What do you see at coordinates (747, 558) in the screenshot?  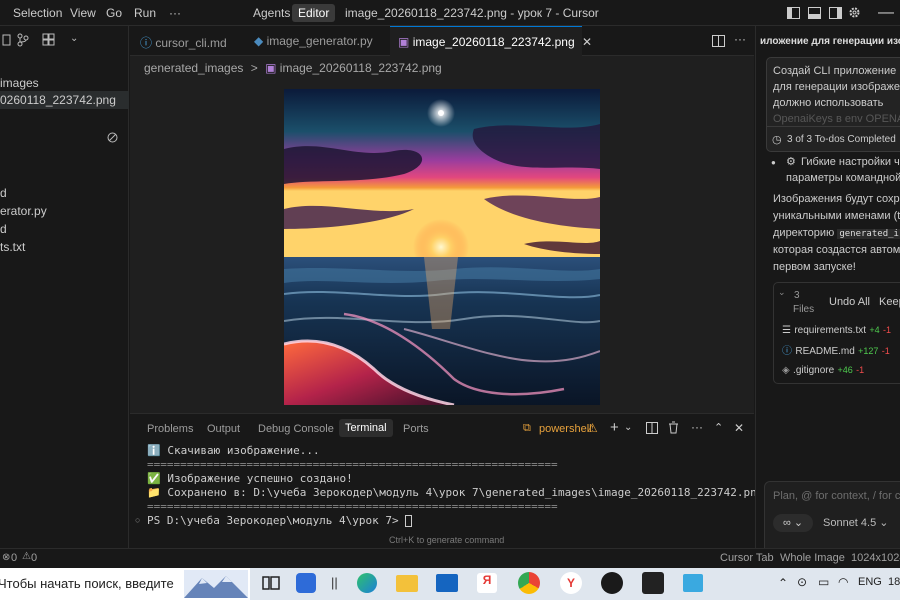 I see `cursor-tab-status: Cursor Tab` at bounding box center [747, 558].